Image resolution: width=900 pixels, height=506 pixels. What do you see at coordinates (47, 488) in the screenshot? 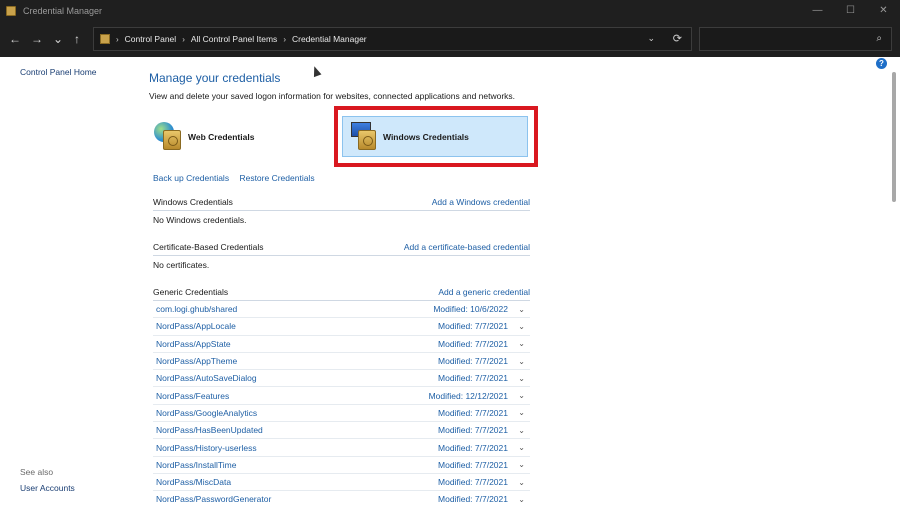
I see `user-accounts-link: User Accounts` at bounding box center [47, 488].